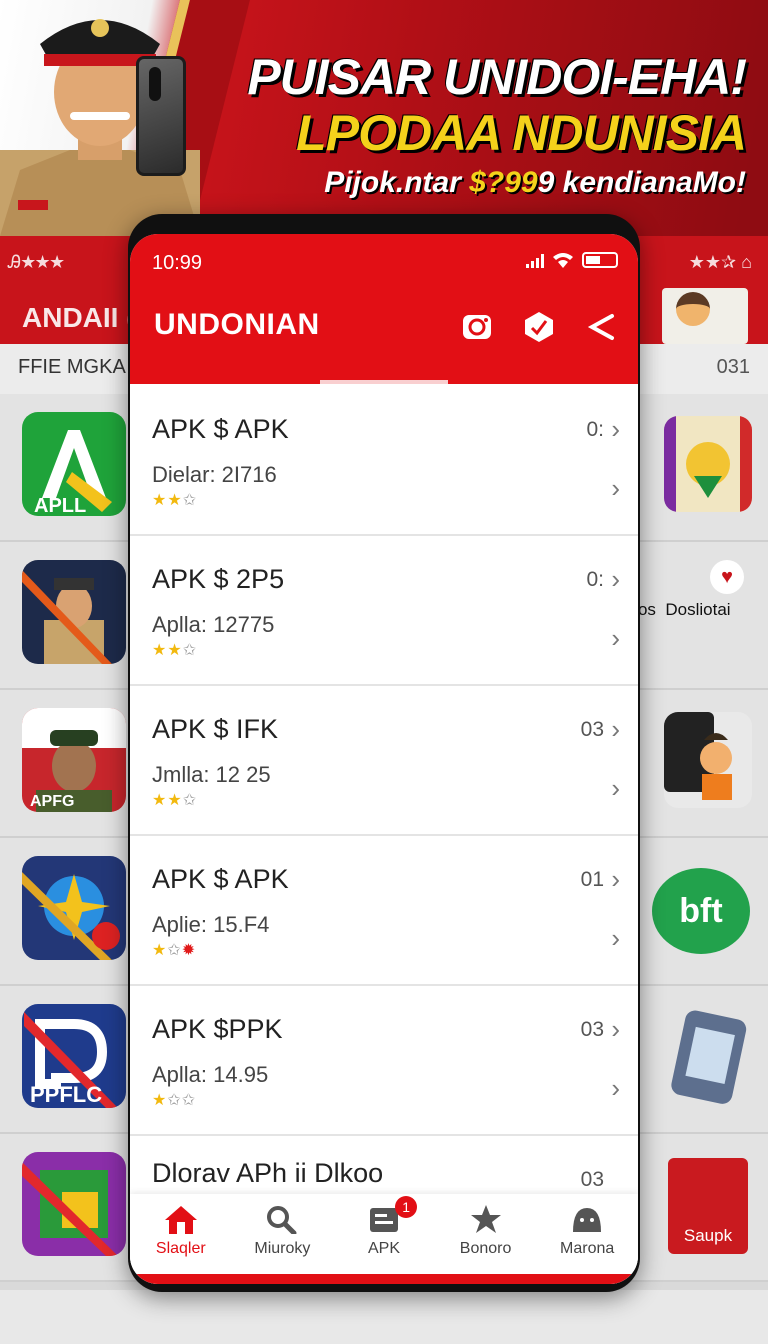 The image size is (768, 1344). Describe the element at coordinates (486, 1234) in the screenshot. I see `nav-tab-favorites: Bonoro` at that location.